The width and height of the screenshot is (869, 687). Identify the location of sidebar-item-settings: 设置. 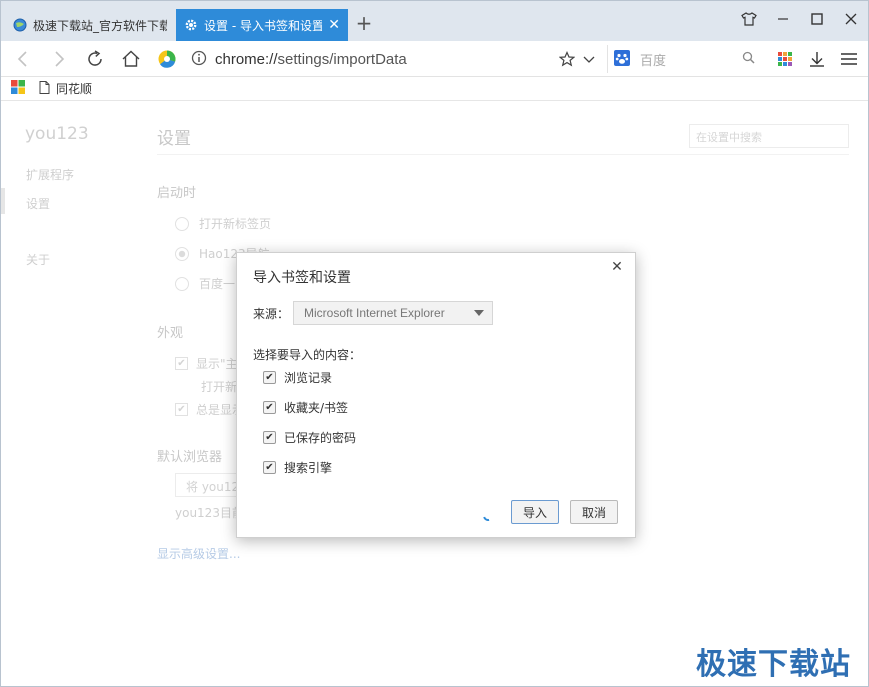
(38, 203).